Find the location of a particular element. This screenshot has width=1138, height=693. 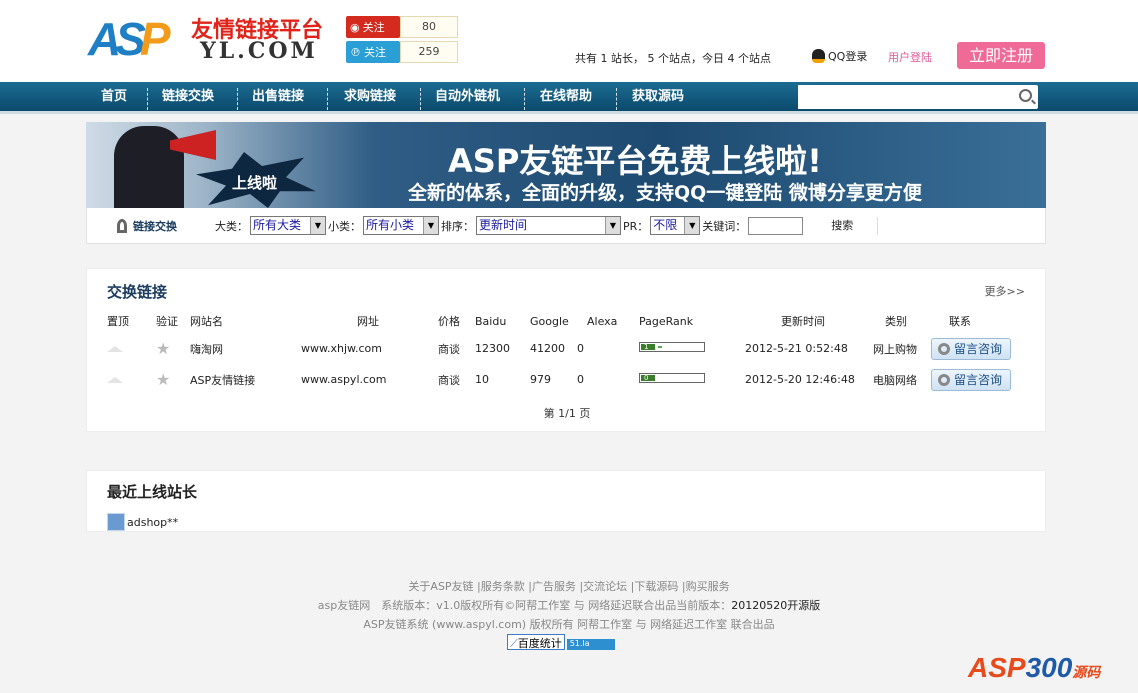

filter-search-button: 搜索 is located at coordinates (855, 225).